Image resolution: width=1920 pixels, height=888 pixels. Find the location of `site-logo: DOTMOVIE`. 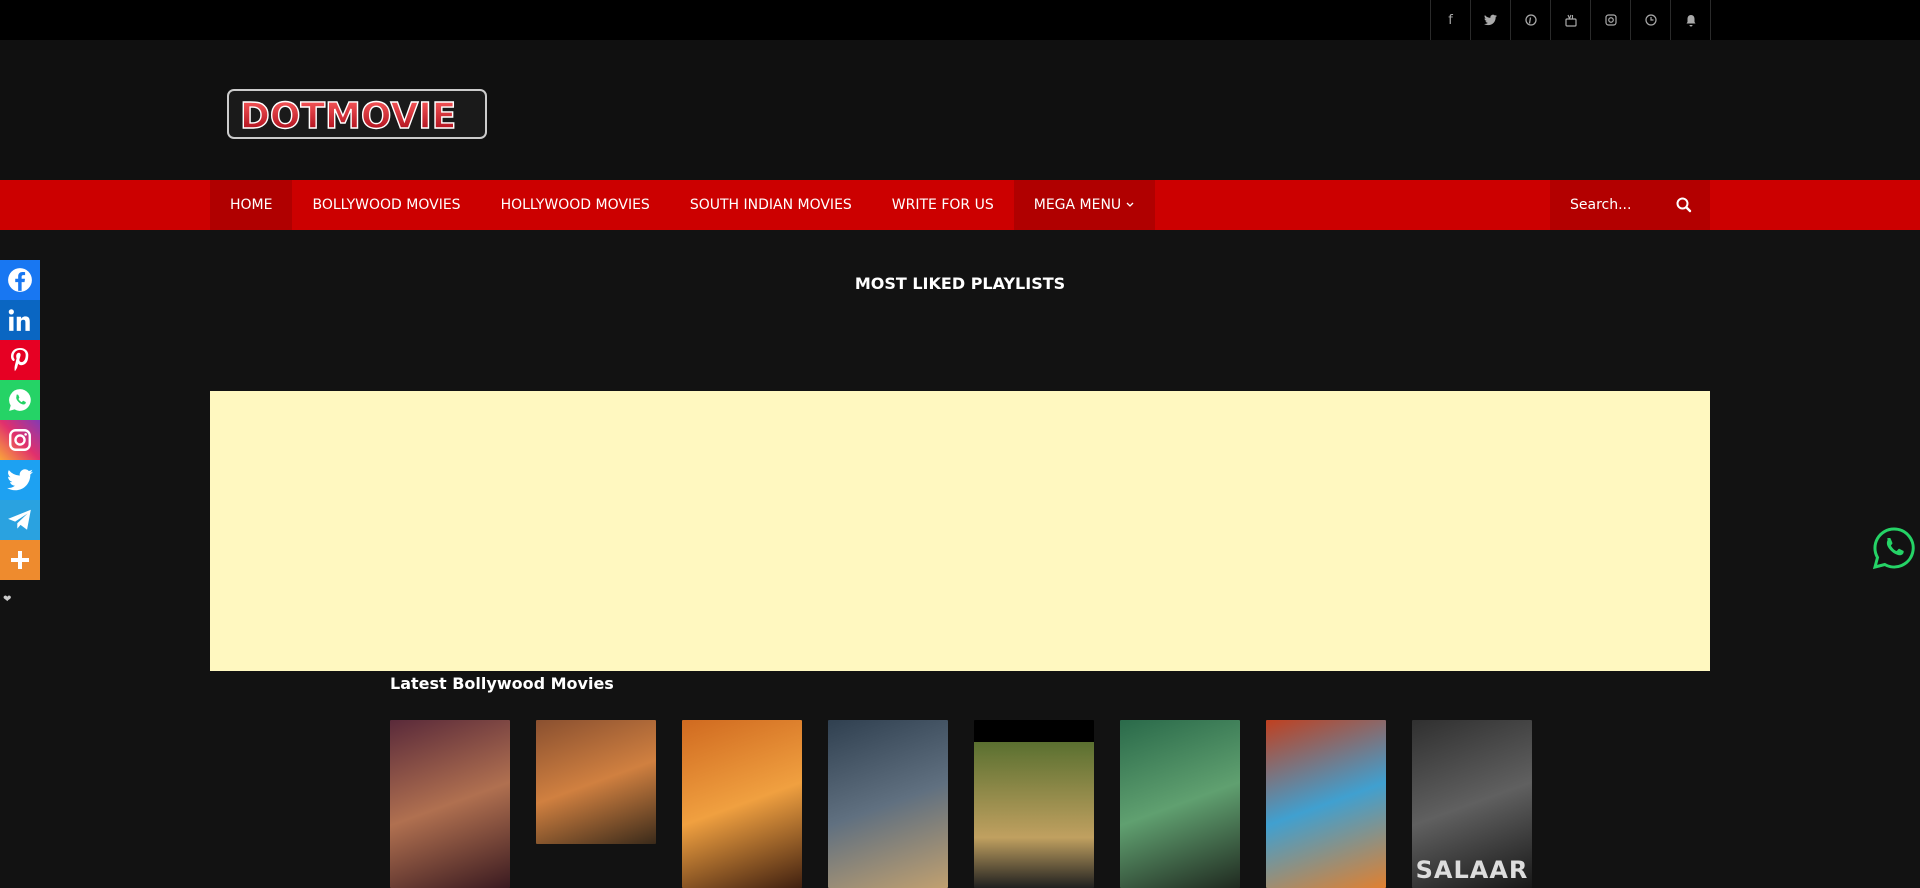

site-logo: DOTMOVIE is located at coordinates (357, 114).